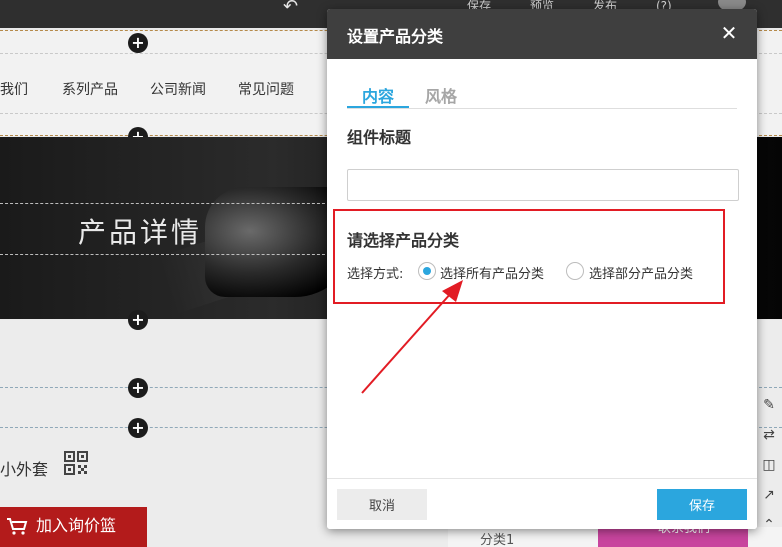 The height and width of the screenshot is (547, 782). What do you see at coordinates (543, 185) in the screenshot?
I see `component-title-input` at bounding box center [543, 185].